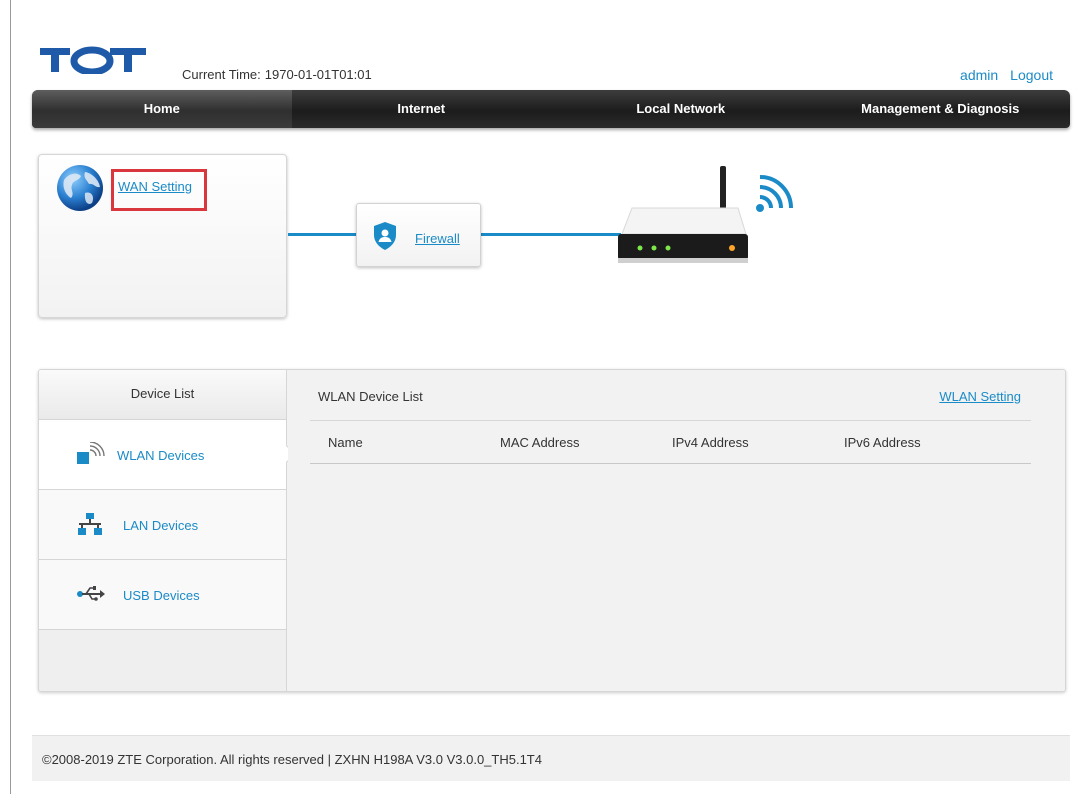 This screenshot has width=1081, height=794. What do you see at coordinates (1000, 75) in the screenshot?
I see `user-links: admin Logout` at bounding box center [1000, 75].